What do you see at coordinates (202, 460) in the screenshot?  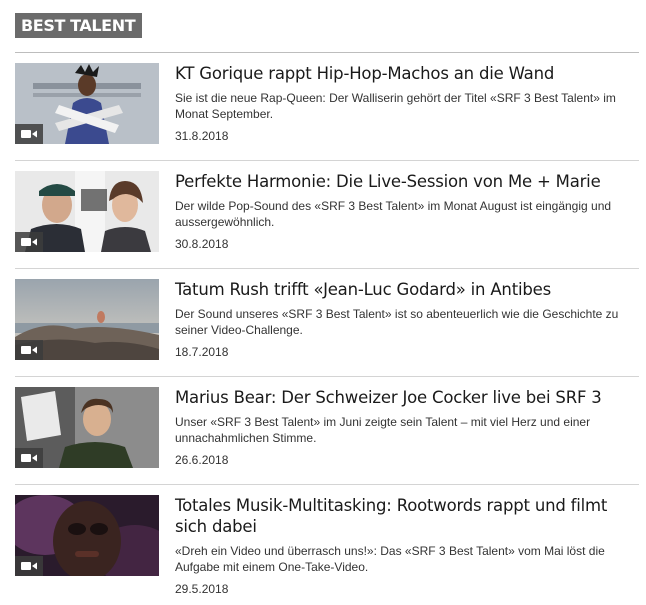 I see `article-date: 26.6.2018` at bounding box center [202, 460].